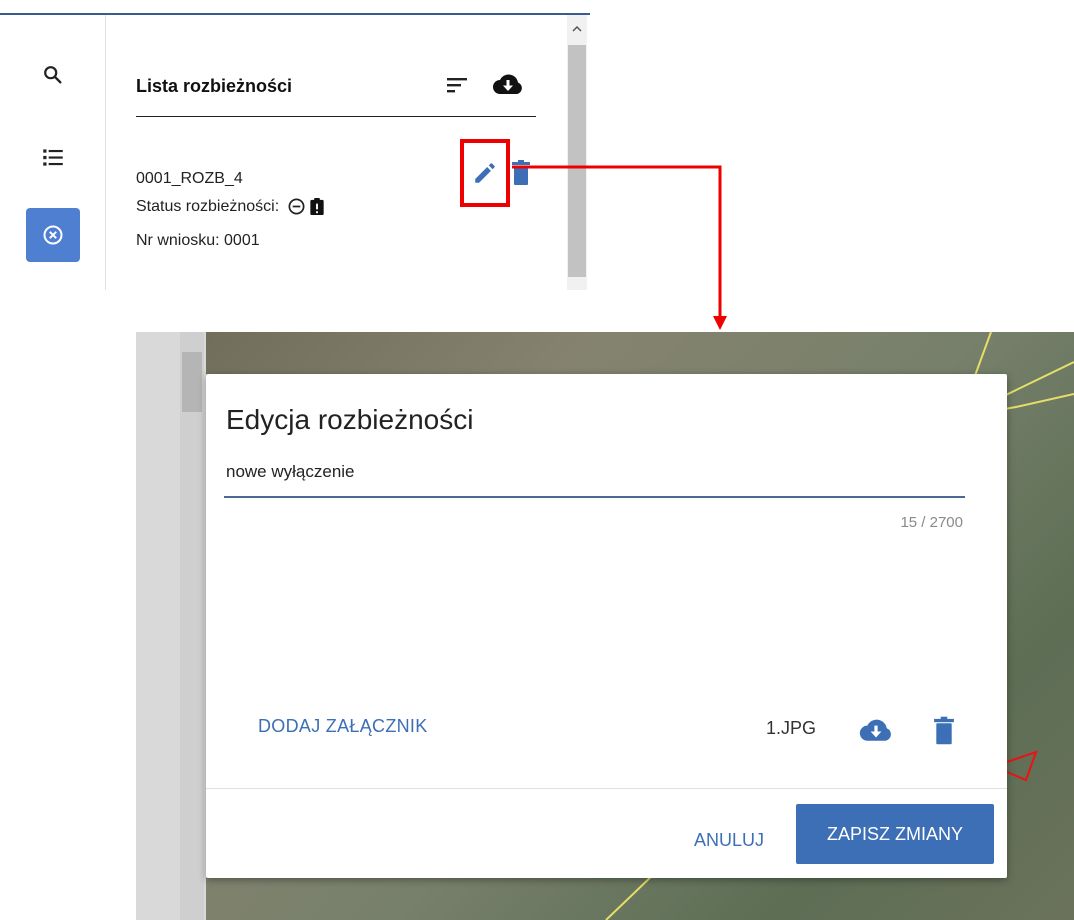 The image size is (1074, 920). What do you see at coordinates (729, 840) in the screenshot?
I see `cancel-button: ANULUJ` at bounding box center [729, 840].